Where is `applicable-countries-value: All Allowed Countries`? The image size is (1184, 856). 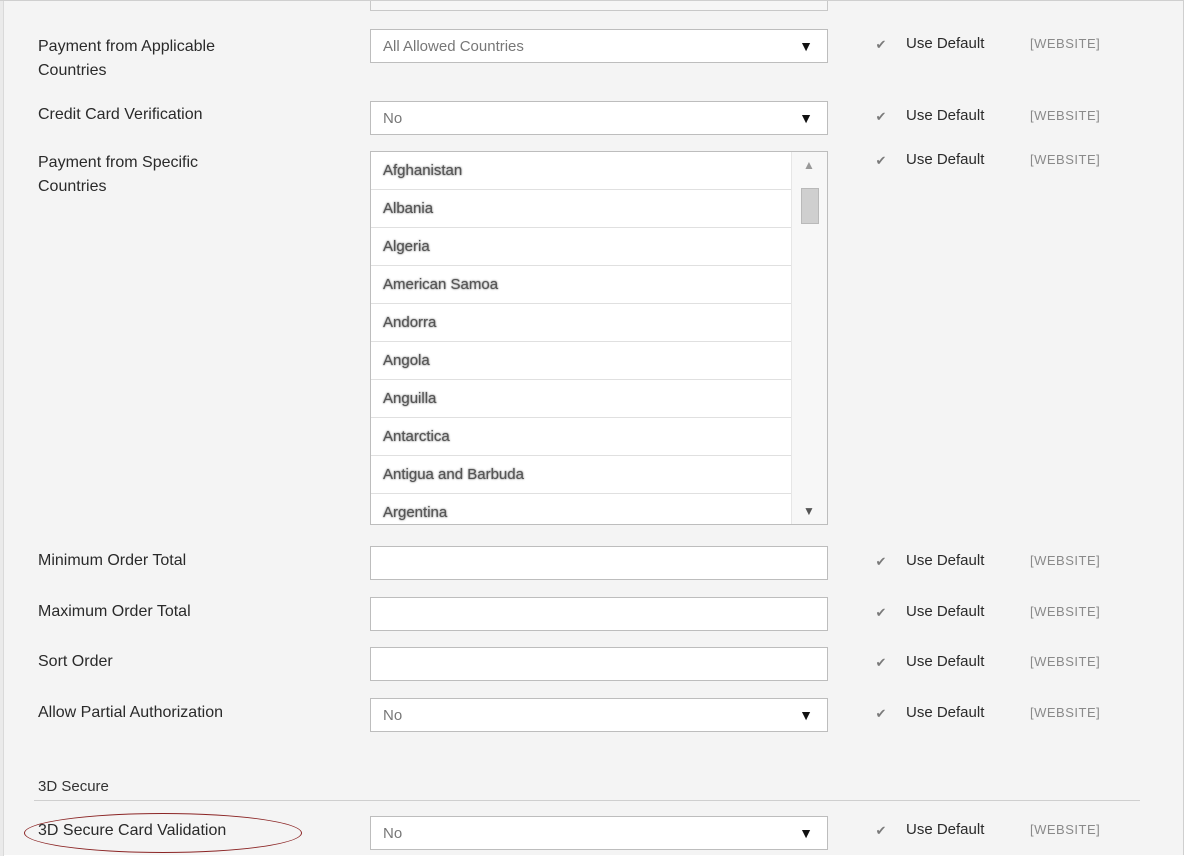 applicable-countries-value: All Allowed Countries is located at coordinates (453, 46).